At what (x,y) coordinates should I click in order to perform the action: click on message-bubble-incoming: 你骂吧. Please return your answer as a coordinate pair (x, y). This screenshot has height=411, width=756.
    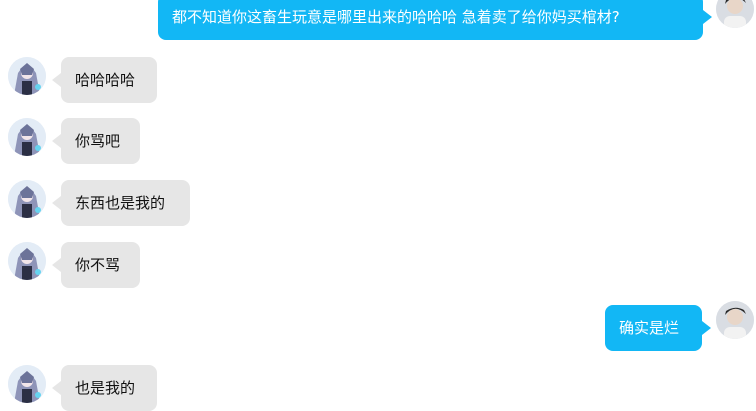
    Looking at the image, I should click on (100, 141).